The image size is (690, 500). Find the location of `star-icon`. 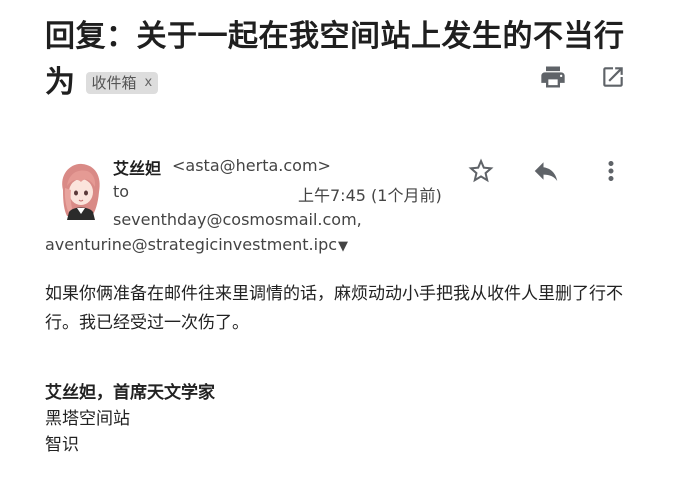

star-icon is located at coordinates (481, 171).